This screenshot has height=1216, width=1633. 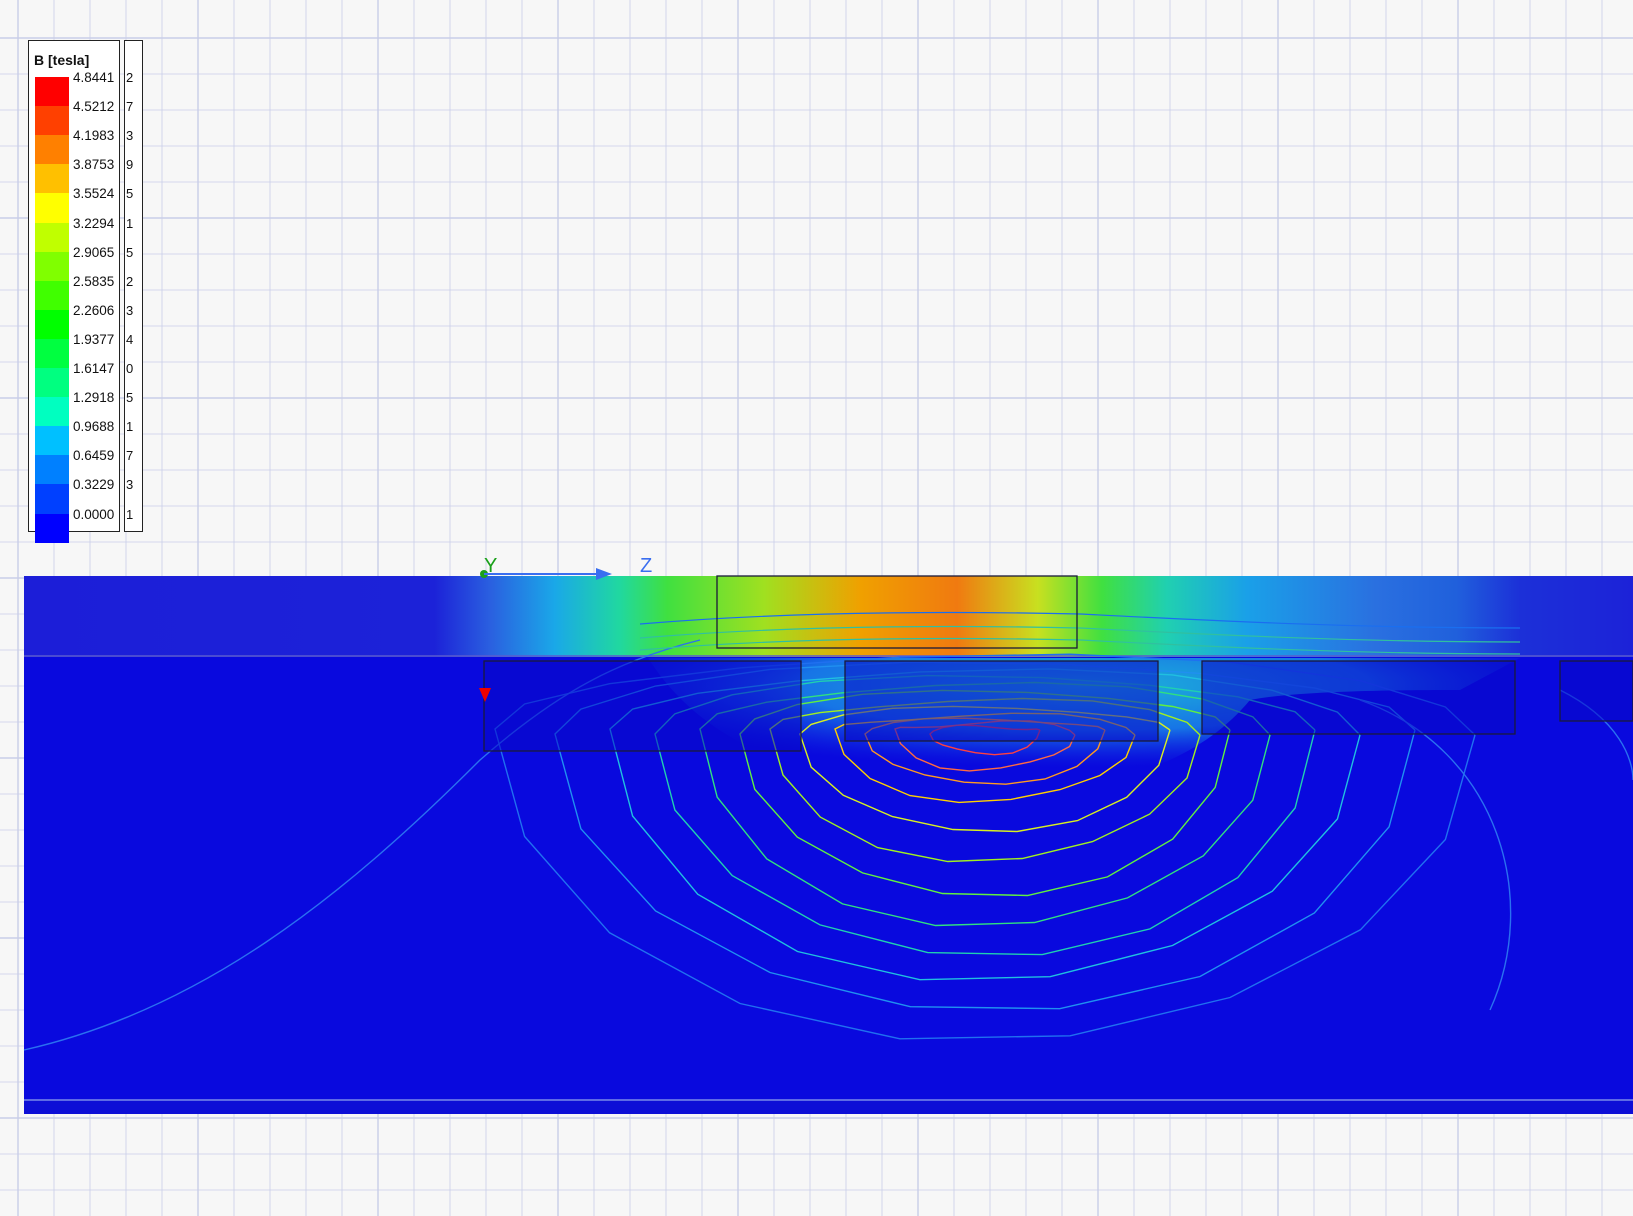 What do you see at coordinates (94, 194) in the screenshot?
I see `legend-value: 3.5524` at bounding box center [94, 194].